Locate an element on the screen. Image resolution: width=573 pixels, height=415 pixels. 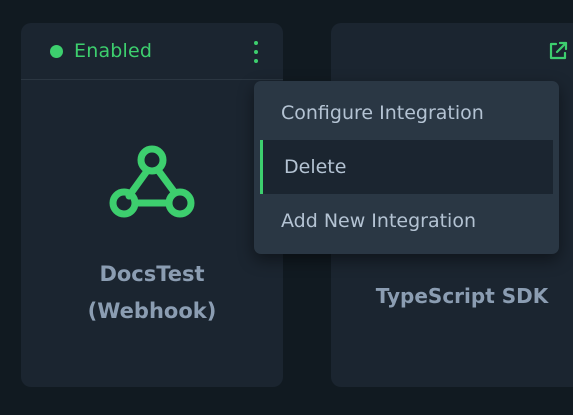
menu-item-delete: Delete is located at coordinates (406, 167).